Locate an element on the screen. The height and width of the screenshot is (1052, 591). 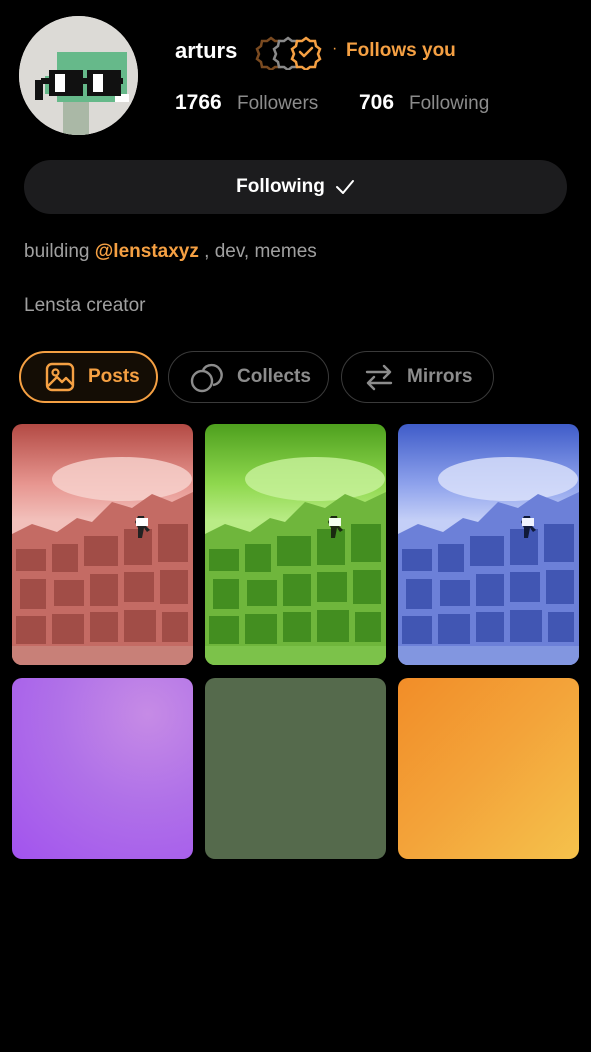
verified-badge-icon is located at coordinates (306, 54).